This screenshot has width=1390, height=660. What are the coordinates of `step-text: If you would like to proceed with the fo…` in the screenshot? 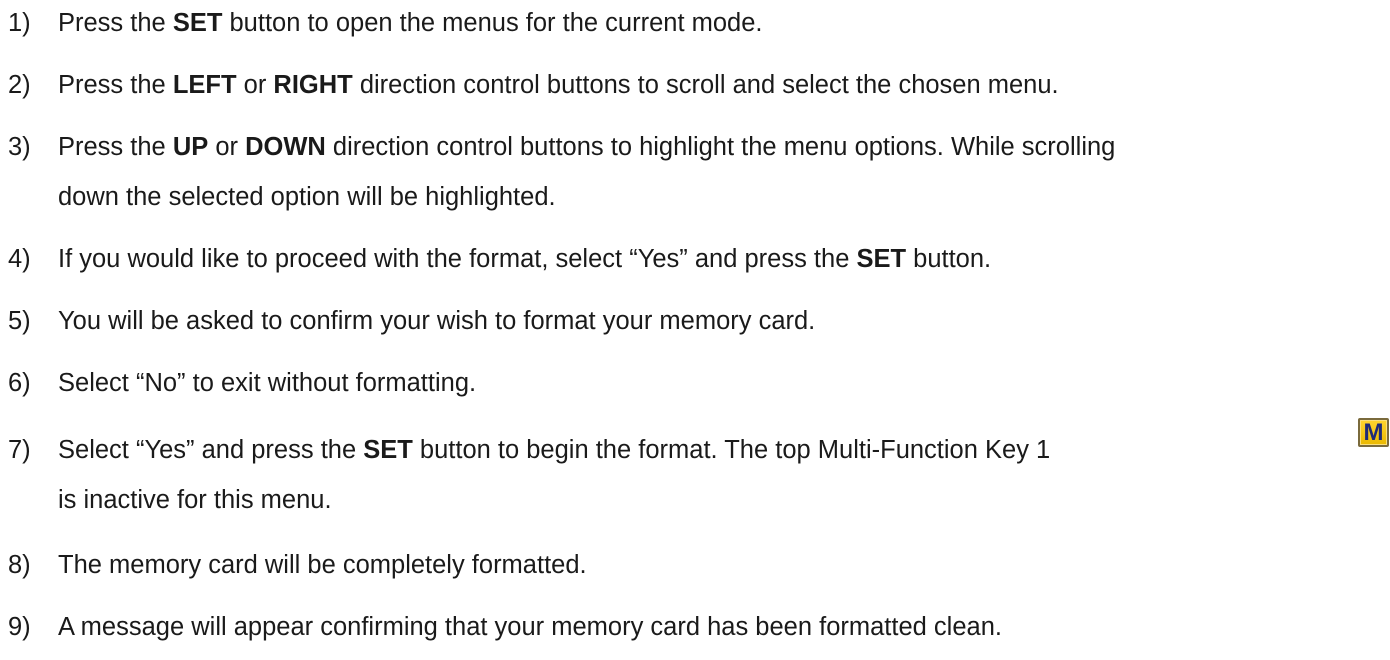 It's located at (525, 259).